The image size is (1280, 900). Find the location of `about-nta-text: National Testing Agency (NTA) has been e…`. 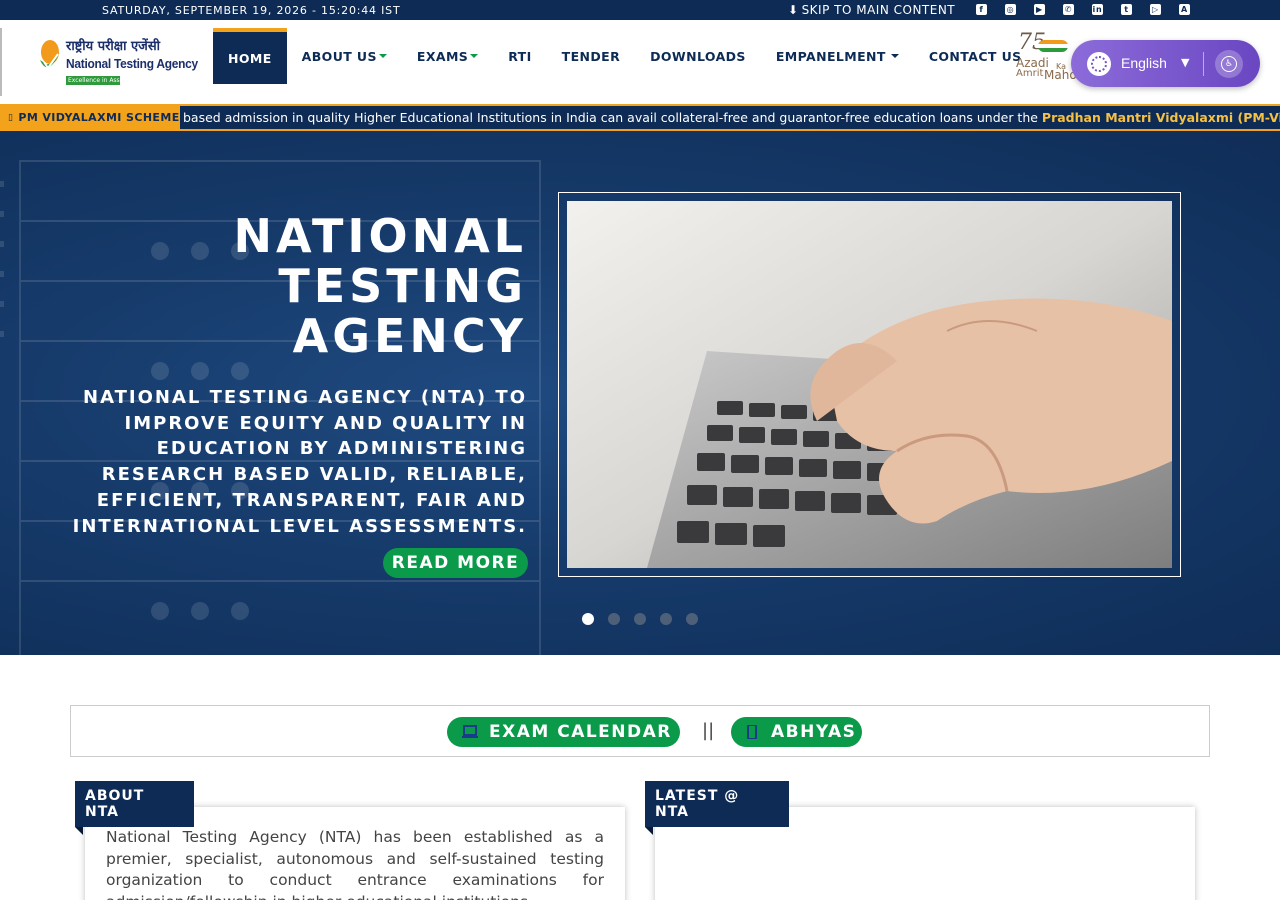

about-nta-text: National Testing Agency (NTA) has been e… is located at coordinates (355, 864).